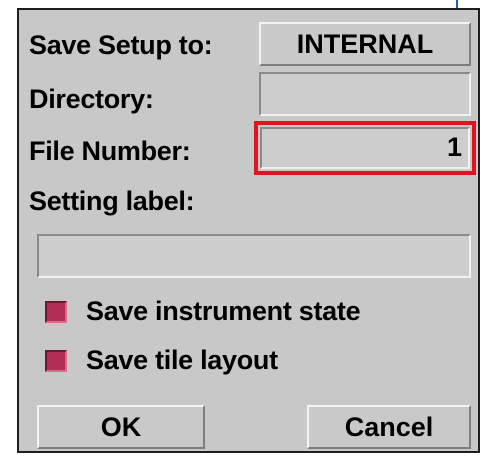 This screenshot has width=494, height=461. Describe the element at coordinates (121, 427) in the screenshot. I see `ok-button: OK` at that location.